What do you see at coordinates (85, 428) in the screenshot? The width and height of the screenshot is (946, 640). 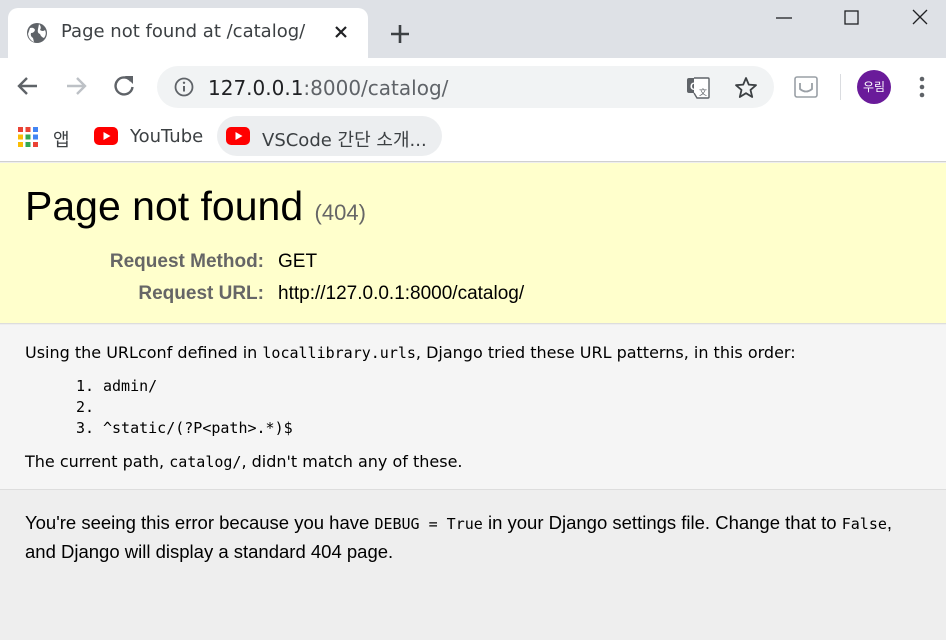 I see `pattern-number: 3.` at bounding box center [85, 428].